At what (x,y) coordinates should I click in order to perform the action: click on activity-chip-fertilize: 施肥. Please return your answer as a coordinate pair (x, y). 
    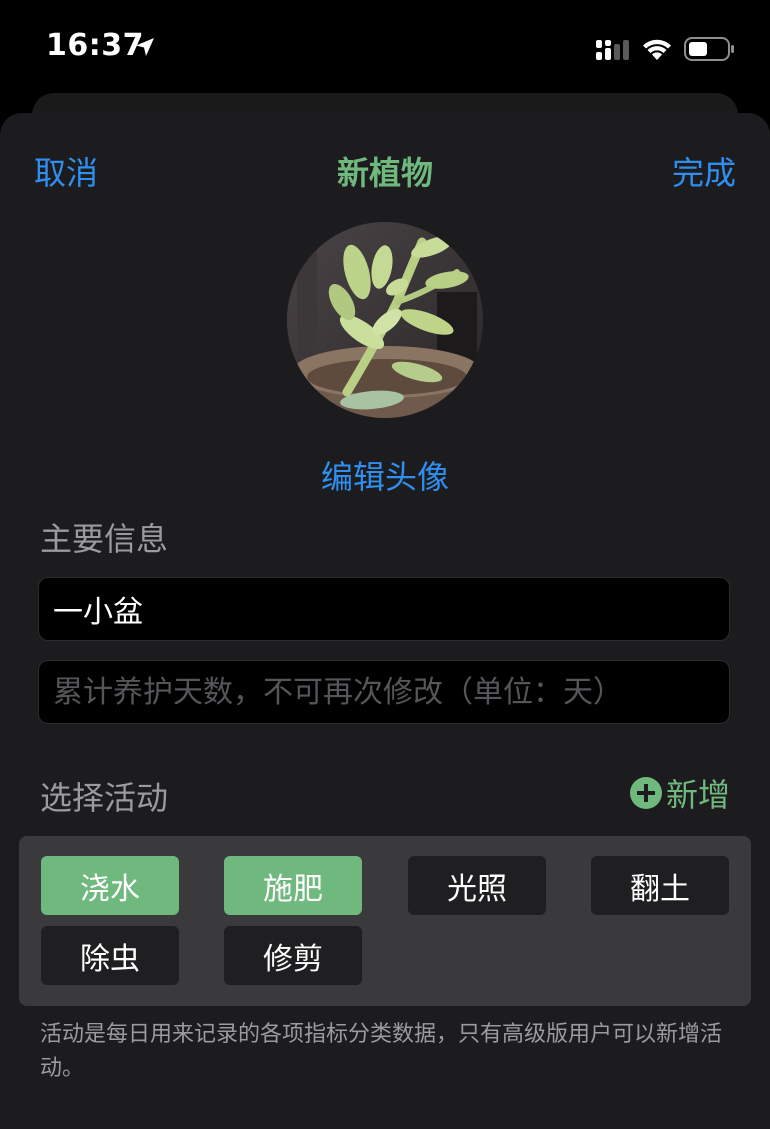
    Looking at the image, I should click on (293, 885).